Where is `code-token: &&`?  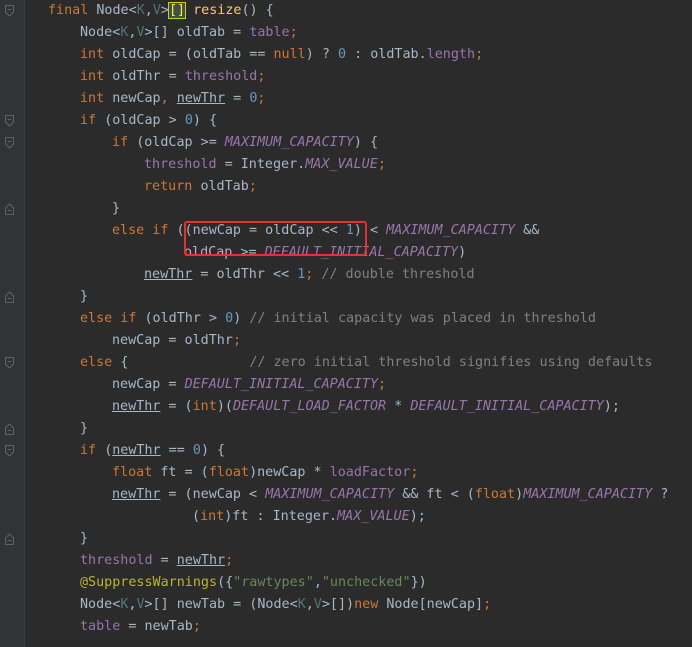
code-token: && is located at coordinates (527, 230).